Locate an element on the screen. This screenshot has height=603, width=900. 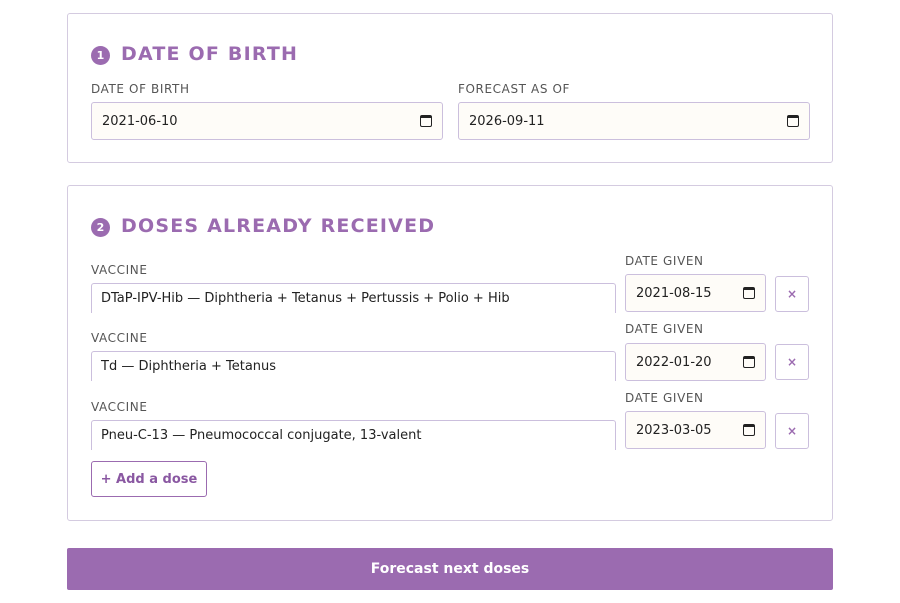
forecast-date-input: 2026-09-11 is located at coordinates (634, 121).